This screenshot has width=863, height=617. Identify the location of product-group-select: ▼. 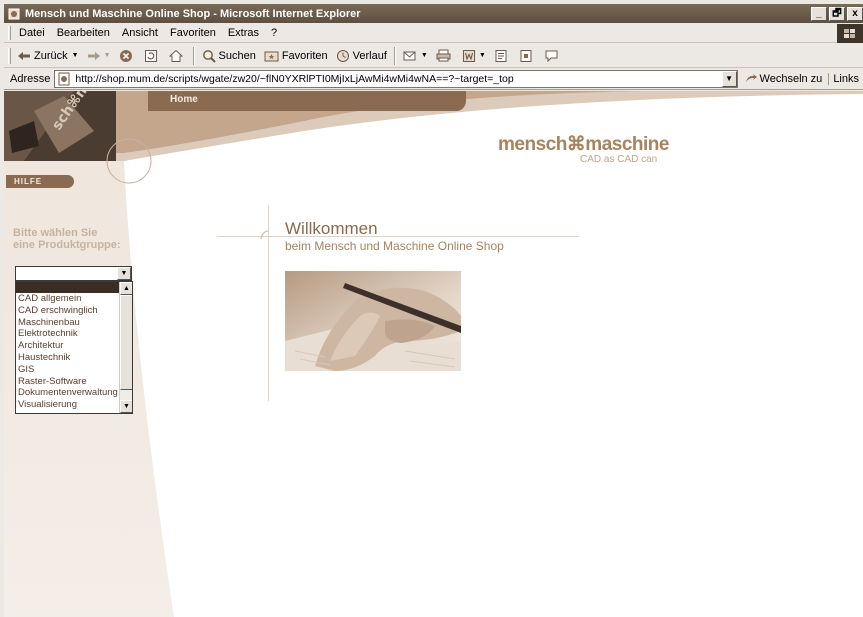
(73, 273).